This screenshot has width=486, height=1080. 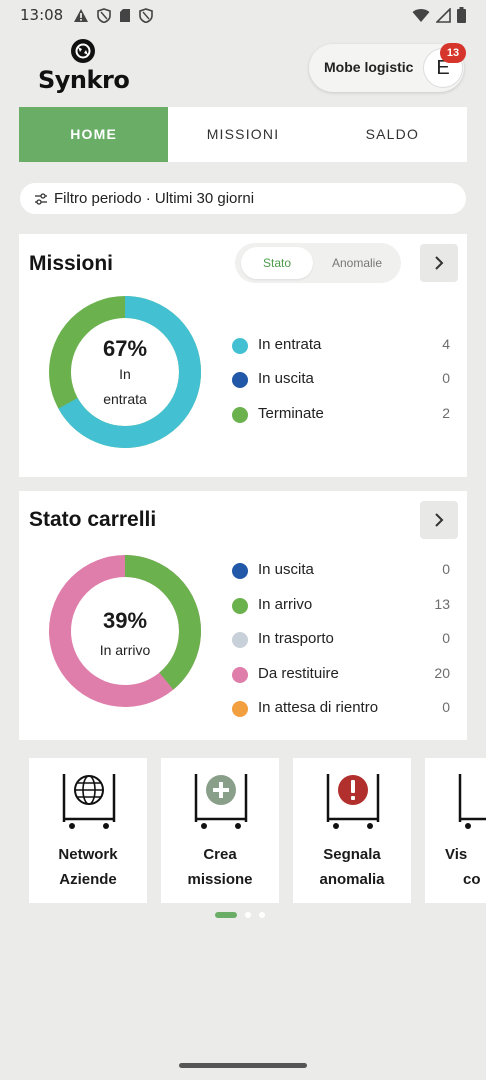 I want to click on main-tabs: HOME MISSIONI SALDO, so click(x=243, y=134).